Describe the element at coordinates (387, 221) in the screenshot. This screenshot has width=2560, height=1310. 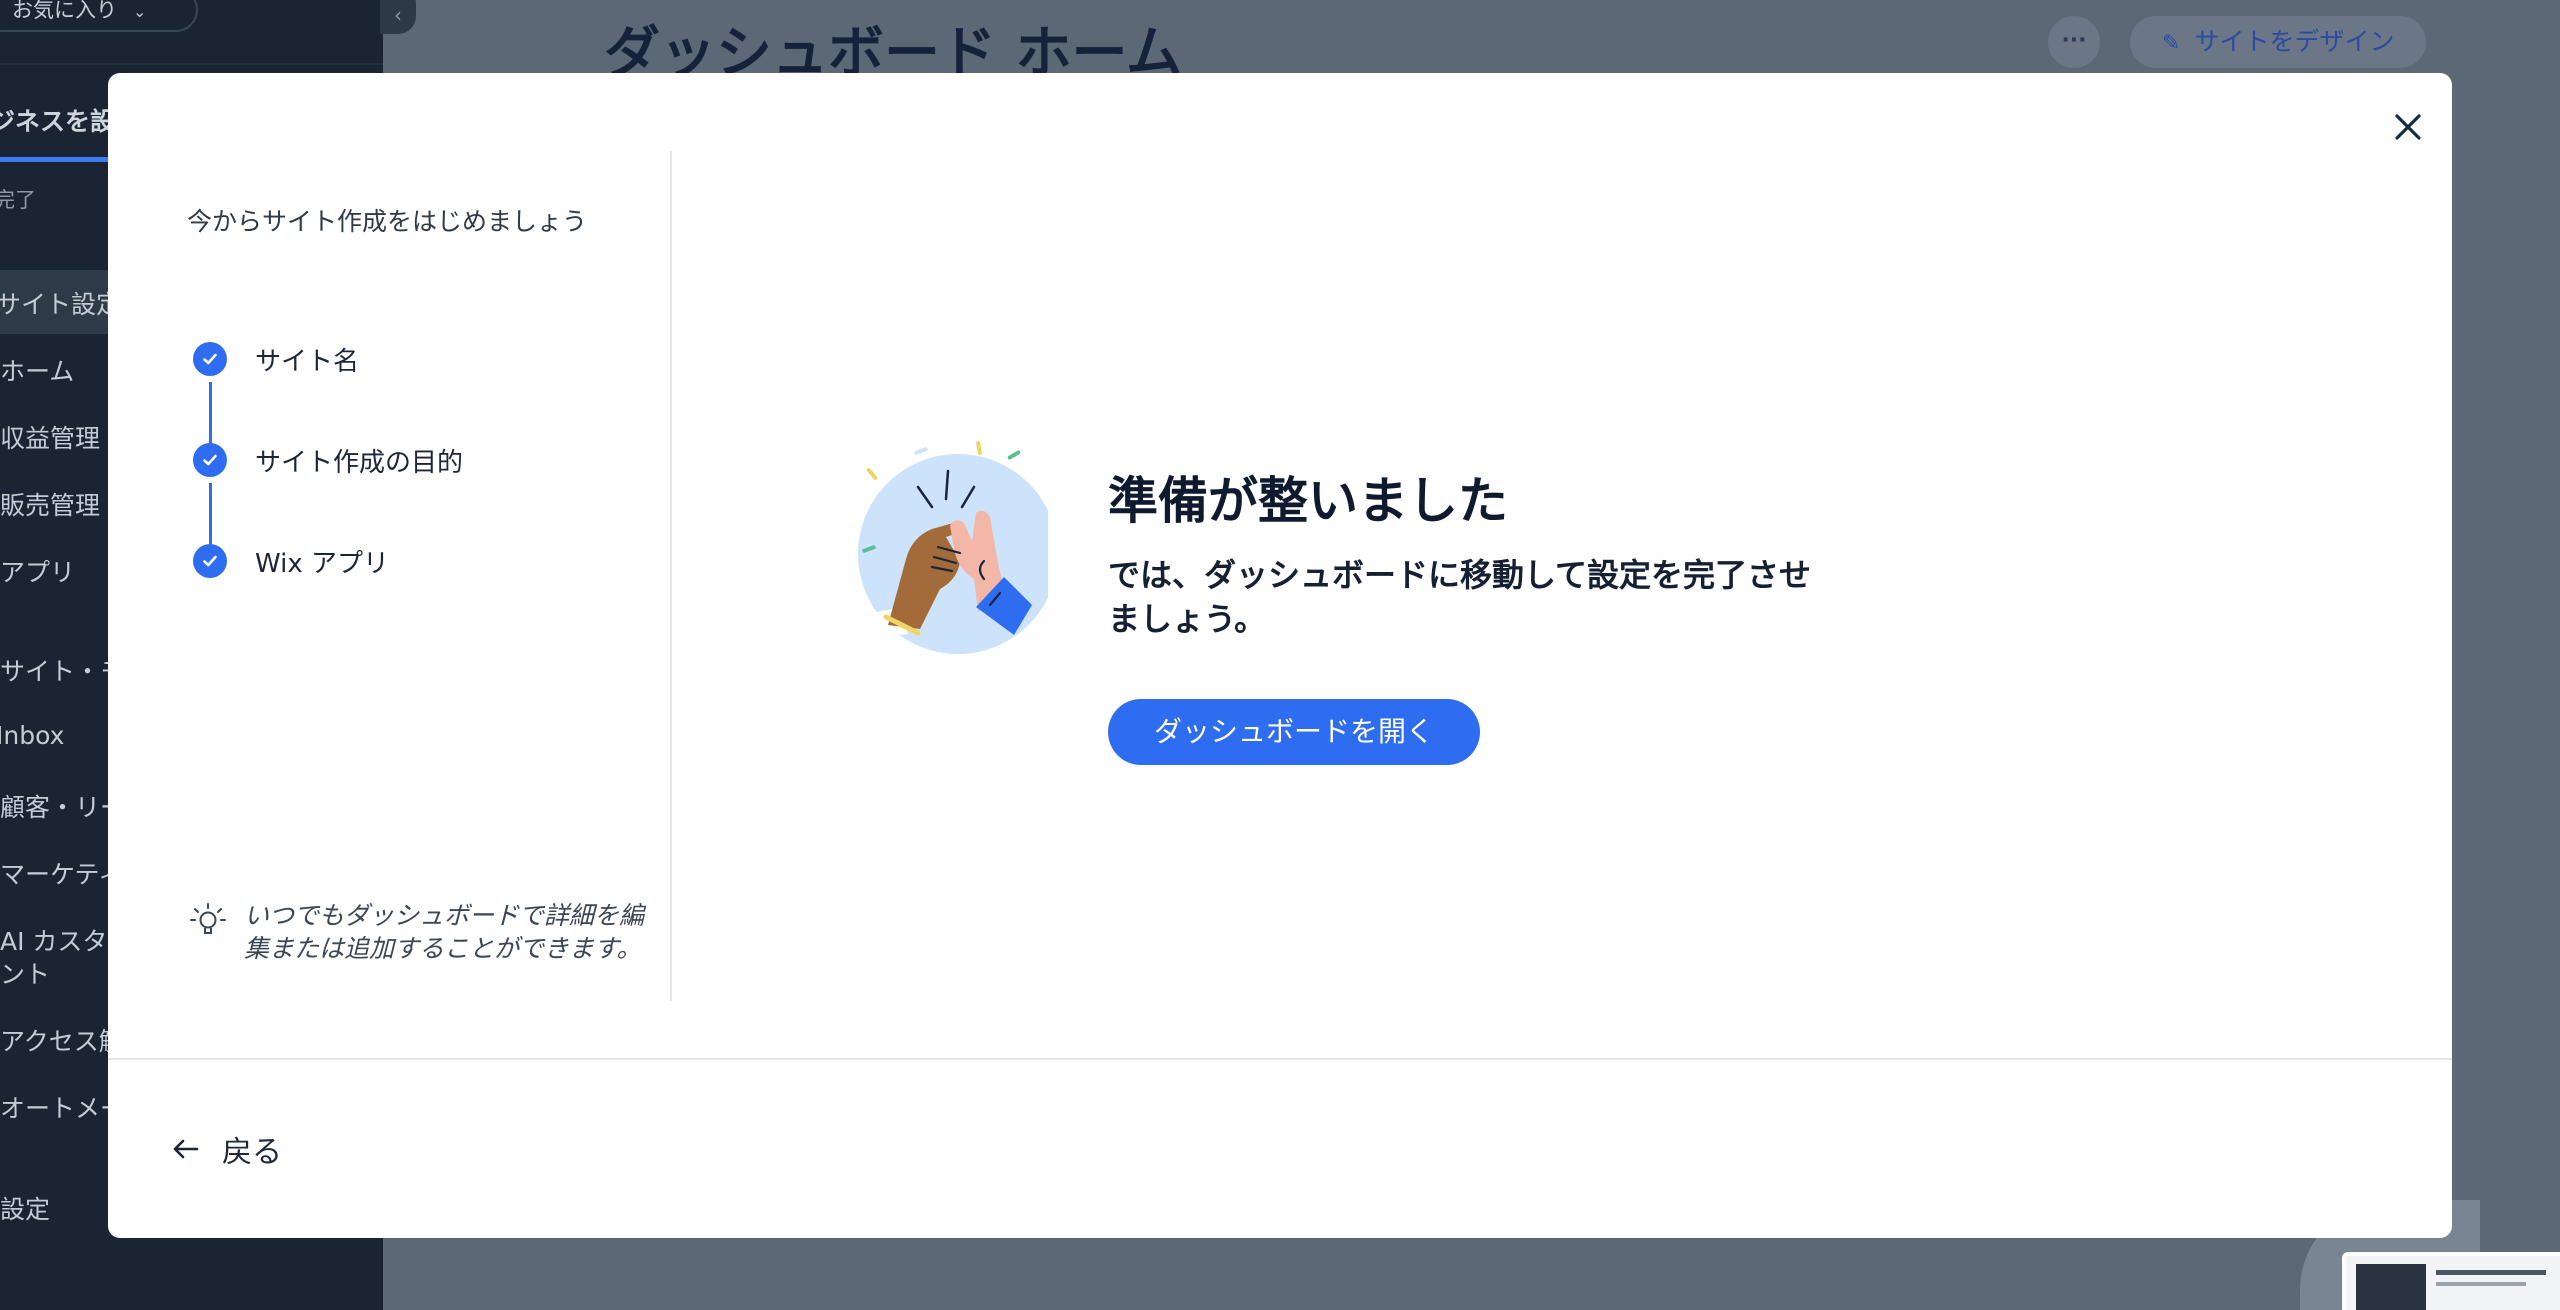
I see `steps-title: 今からサイト作成をはじめましょう` at that location.